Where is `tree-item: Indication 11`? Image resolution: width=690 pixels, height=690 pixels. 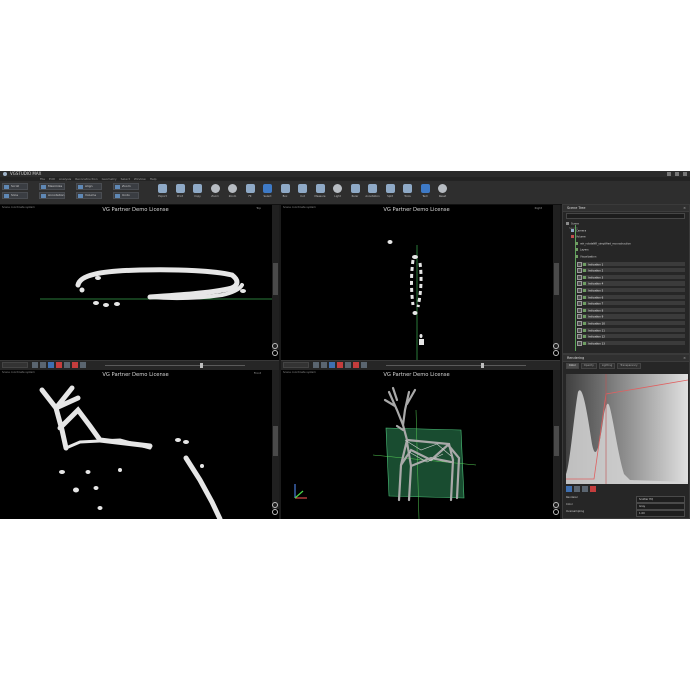 tree-item: Indication 11 is located at coordinates (631, 330).